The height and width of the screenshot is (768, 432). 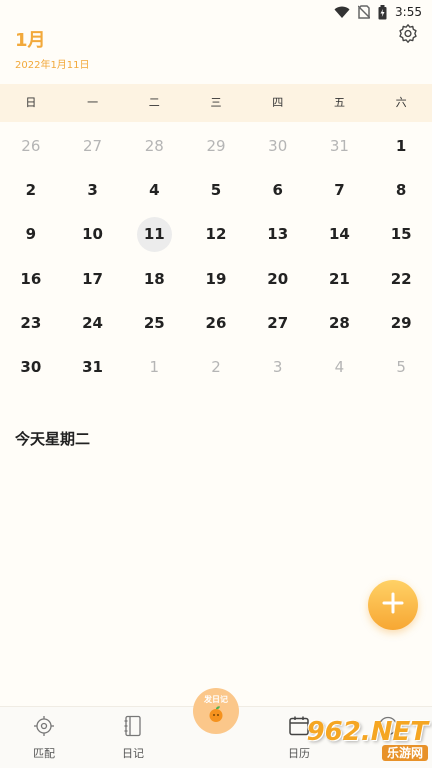 I want to click on nav-item-match: 匹配, so click(x=44, y=738).